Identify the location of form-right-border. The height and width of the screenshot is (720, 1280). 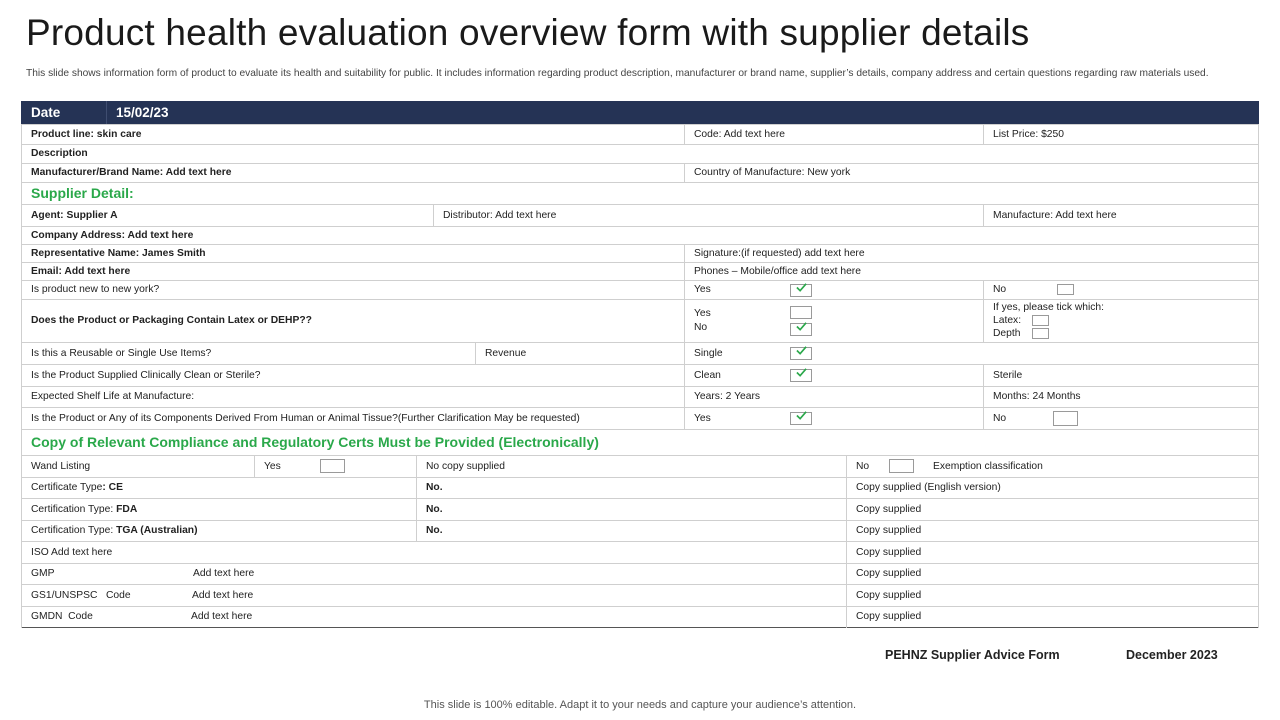
(1258, 376).